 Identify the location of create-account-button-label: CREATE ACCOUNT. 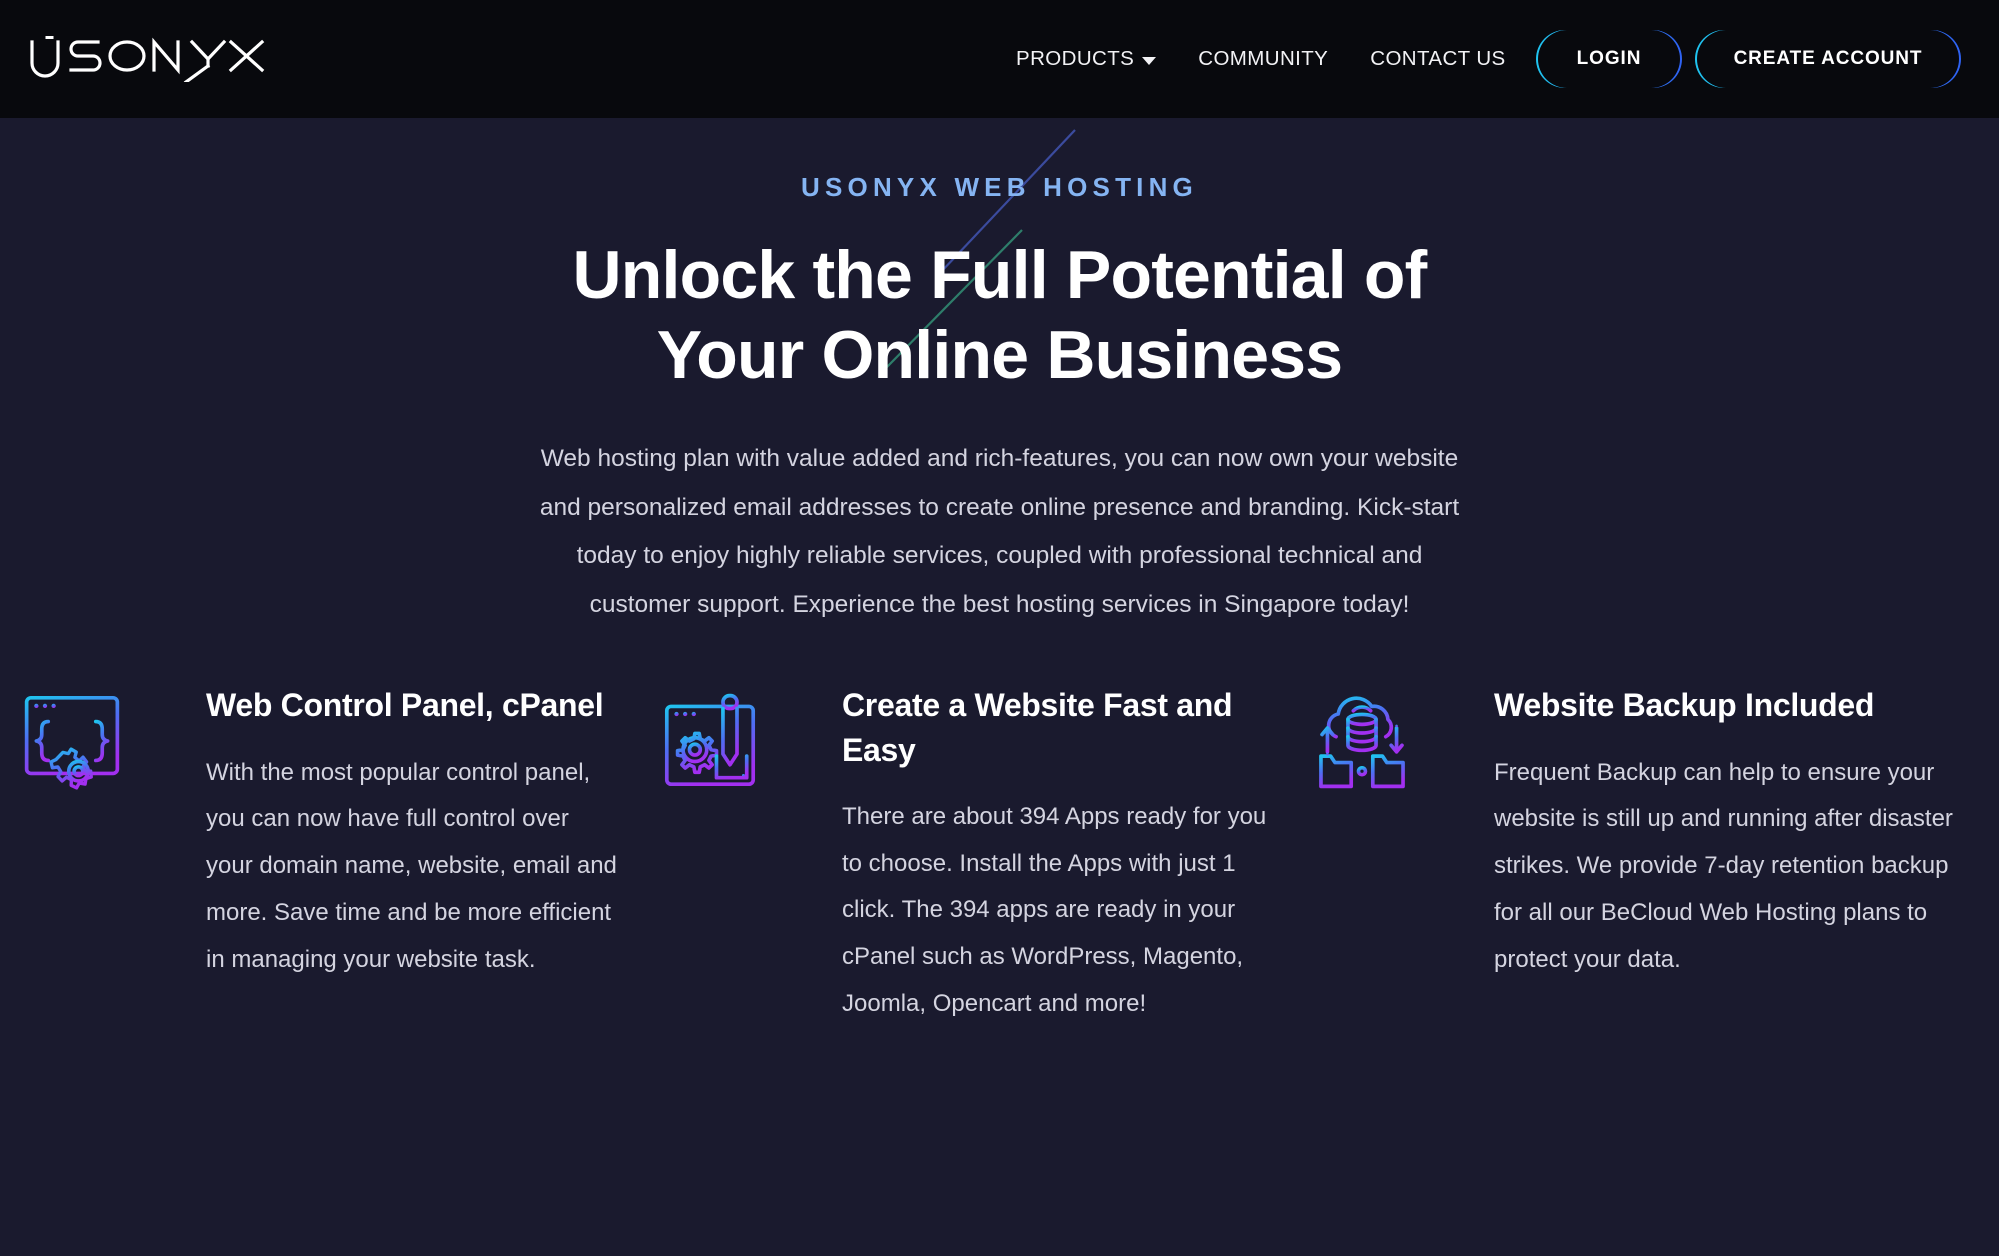
(1828, 59).